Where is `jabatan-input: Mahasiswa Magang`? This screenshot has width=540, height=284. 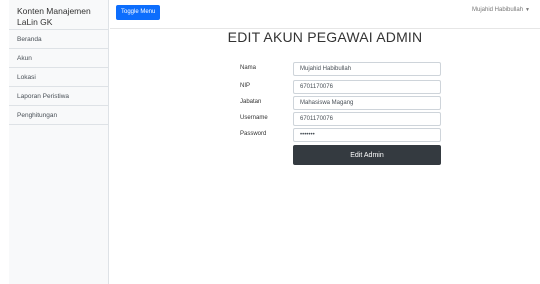 jabatan-input: Mahasiswa Magang is located at coordinates (367, 103).